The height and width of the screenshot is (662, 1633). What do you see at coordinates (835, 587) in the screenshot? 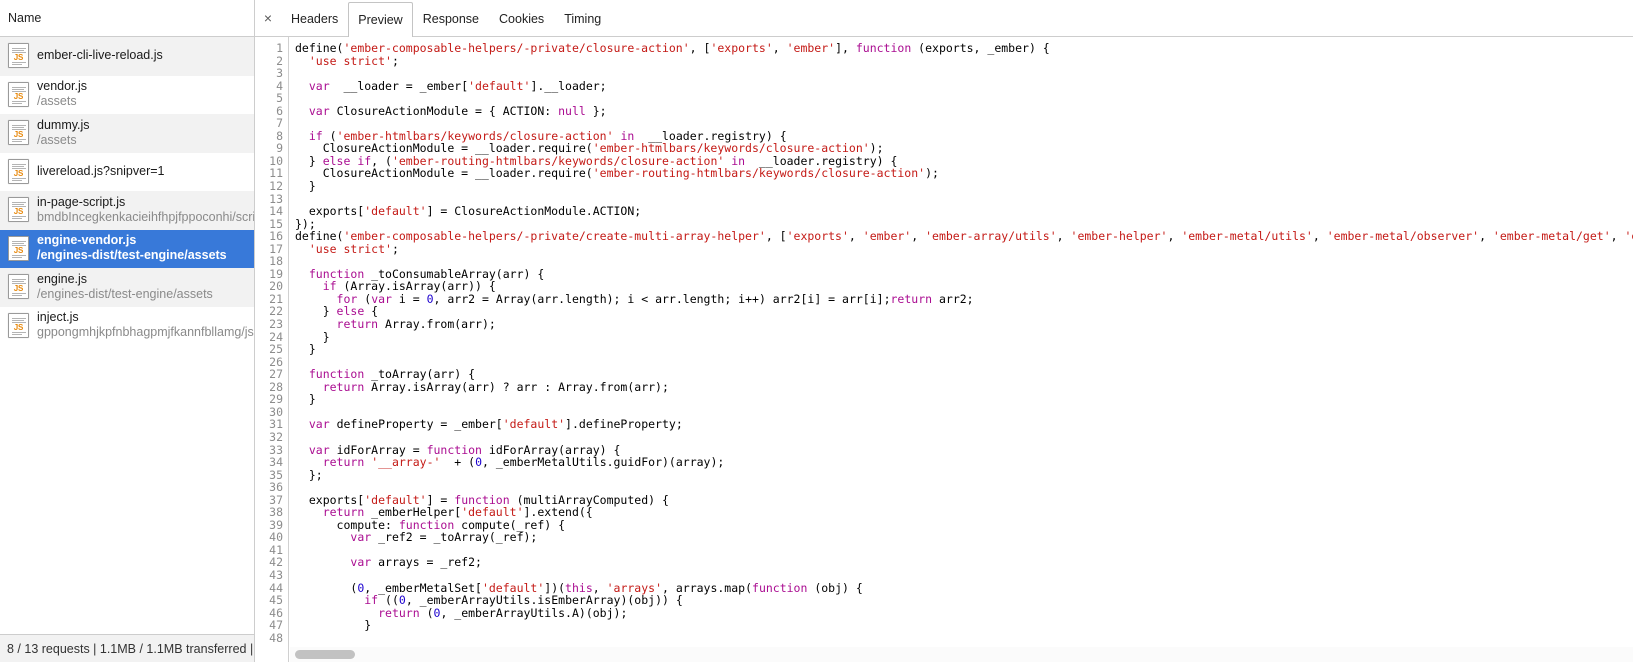
I see `code-token: (obj) {` at bounding box center [835, 587].